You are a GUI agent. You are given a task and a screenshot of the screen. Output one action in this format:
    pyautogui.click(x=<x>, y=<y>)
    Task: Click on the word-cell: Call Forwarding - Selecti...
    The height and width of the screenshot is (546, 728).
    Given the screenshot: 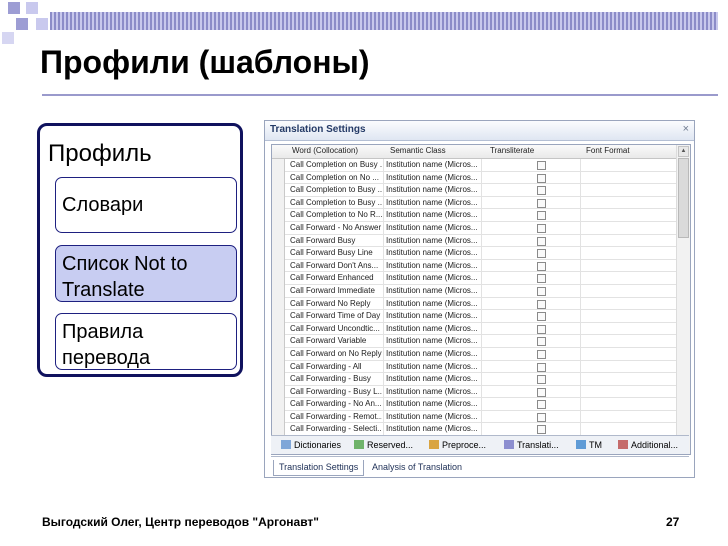 What is the action you would take?
    pyautogui.click(x=336, y=428)
    